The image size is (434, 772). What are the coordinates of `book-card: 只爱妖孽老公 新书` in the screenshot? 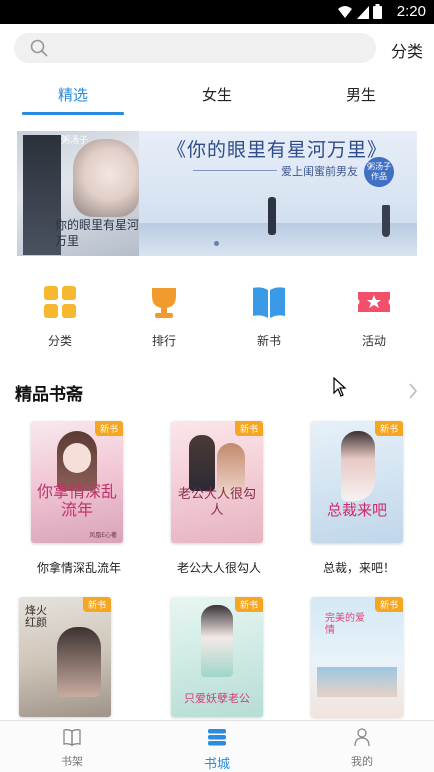 It's located at (219, 657).